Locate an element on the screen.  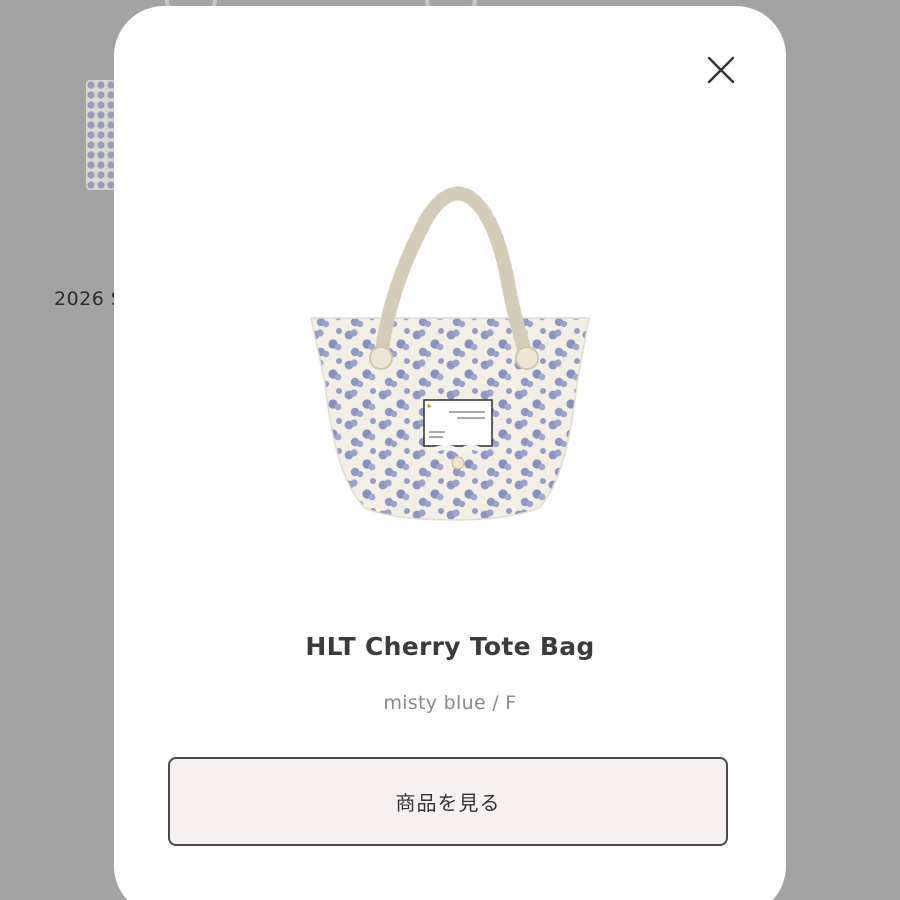
close-icon is located at coordinates (721, 70).